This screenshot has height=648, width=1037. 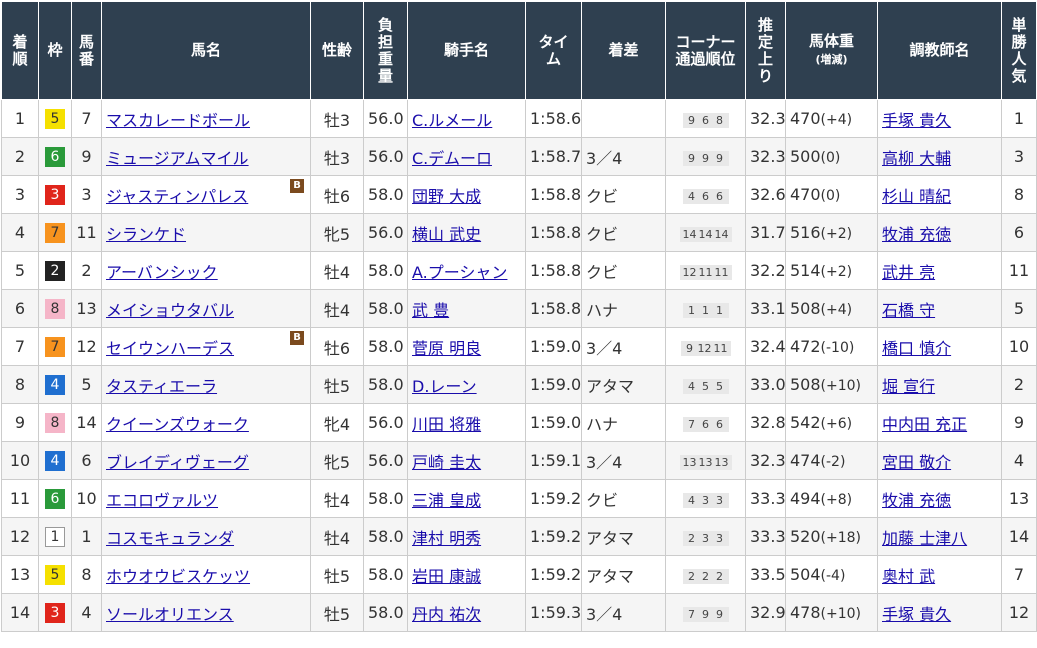 I want to click on horse-name-link: タスティエーラ, so click(x=161, y=386).